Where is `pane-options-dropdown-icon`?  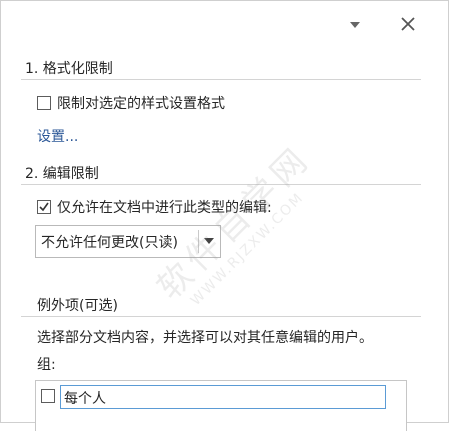 pane-options-dropdown-icon is located at coordinates (355, 25).